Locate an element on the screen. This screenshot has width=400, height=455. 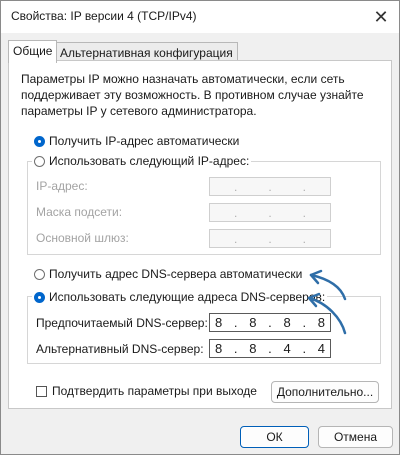
tab-general-label: Общие is located at coordinates (33, 51).